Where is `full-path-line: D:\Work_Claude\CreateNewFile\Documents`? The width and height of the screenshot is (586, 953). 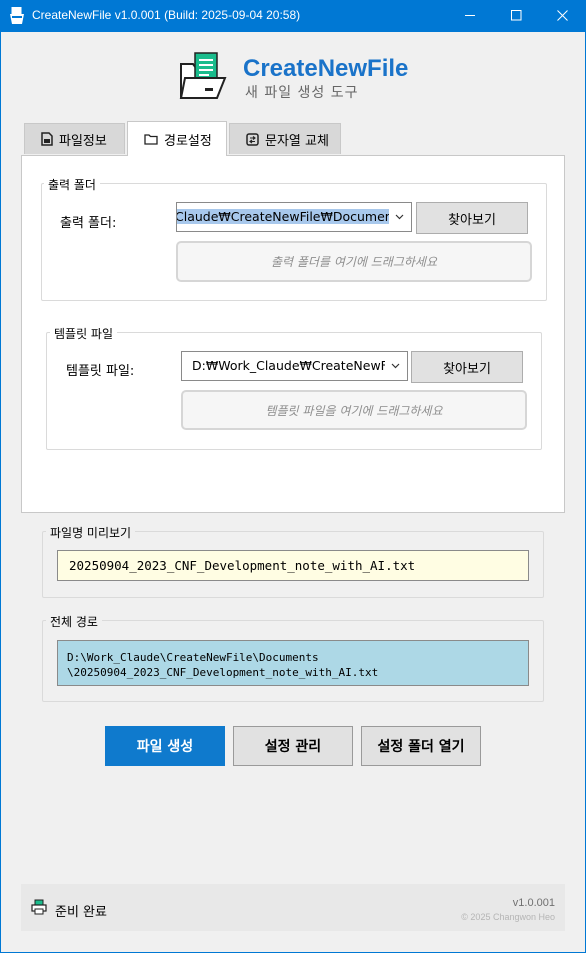 full-path-line: D:\Work_Claude\CreateNewFile\Documents is located at coordinates (193, 657).